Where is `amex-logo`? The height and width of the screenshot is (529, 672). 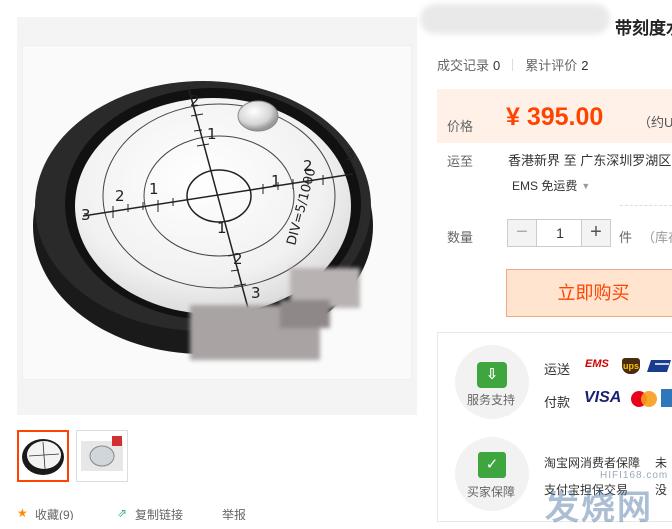
amex-logo is located at coordinates (666, 398).